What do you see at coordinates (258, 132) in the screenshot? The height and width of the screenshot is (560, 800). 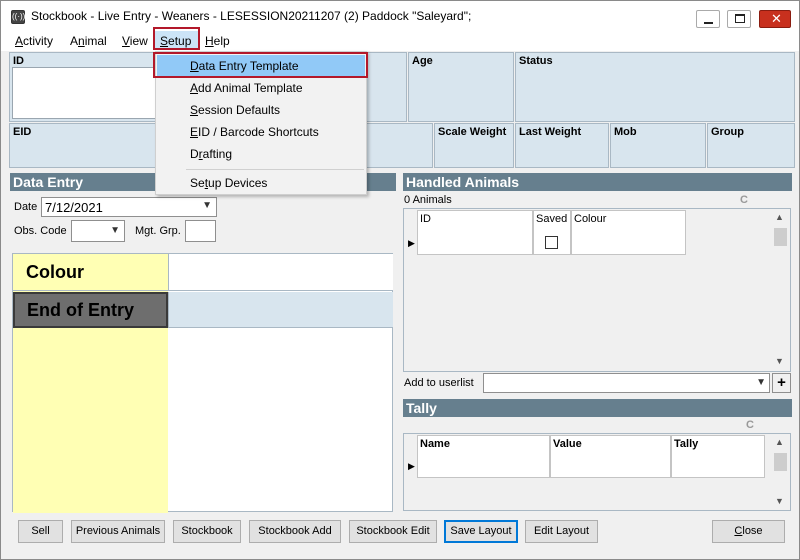 I see `menu-item-post: ID / Barcode Shortcuts` at bounding box center [258, 132].